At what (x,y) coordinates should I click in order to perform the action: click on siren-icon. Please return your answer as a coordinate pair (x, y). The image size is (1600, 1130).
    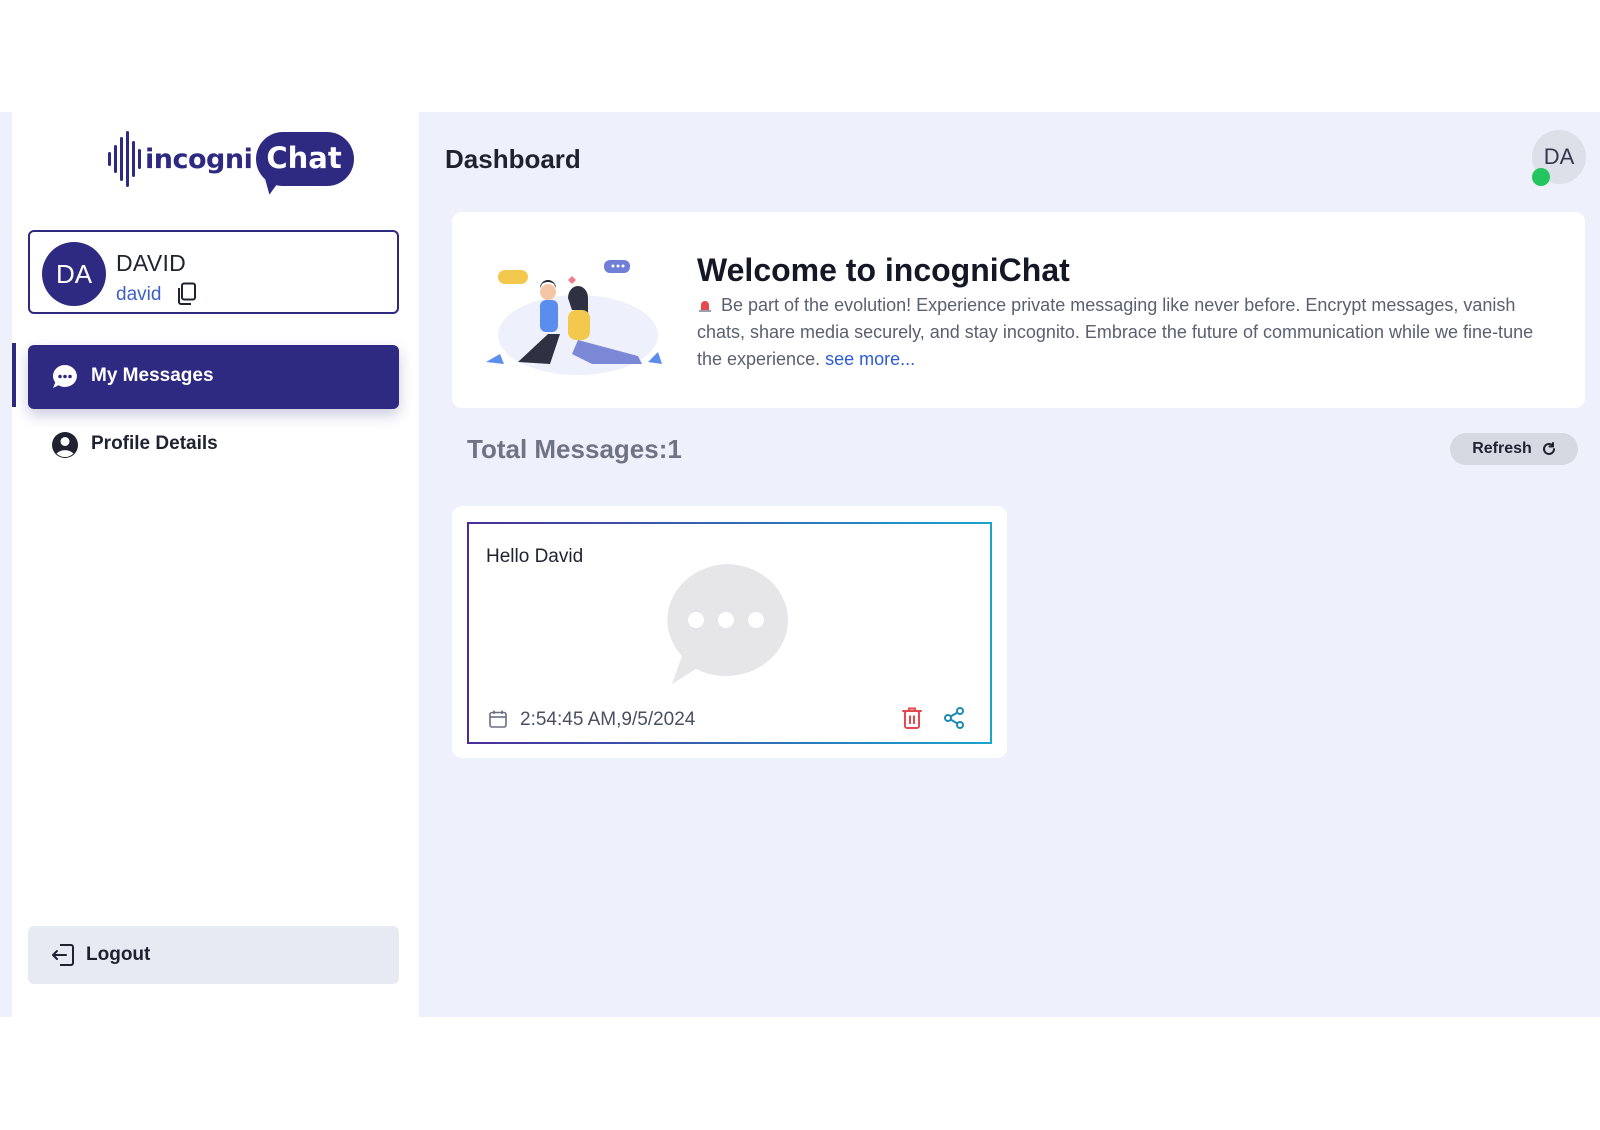
    Looking at the image, I should click on (705, 306).